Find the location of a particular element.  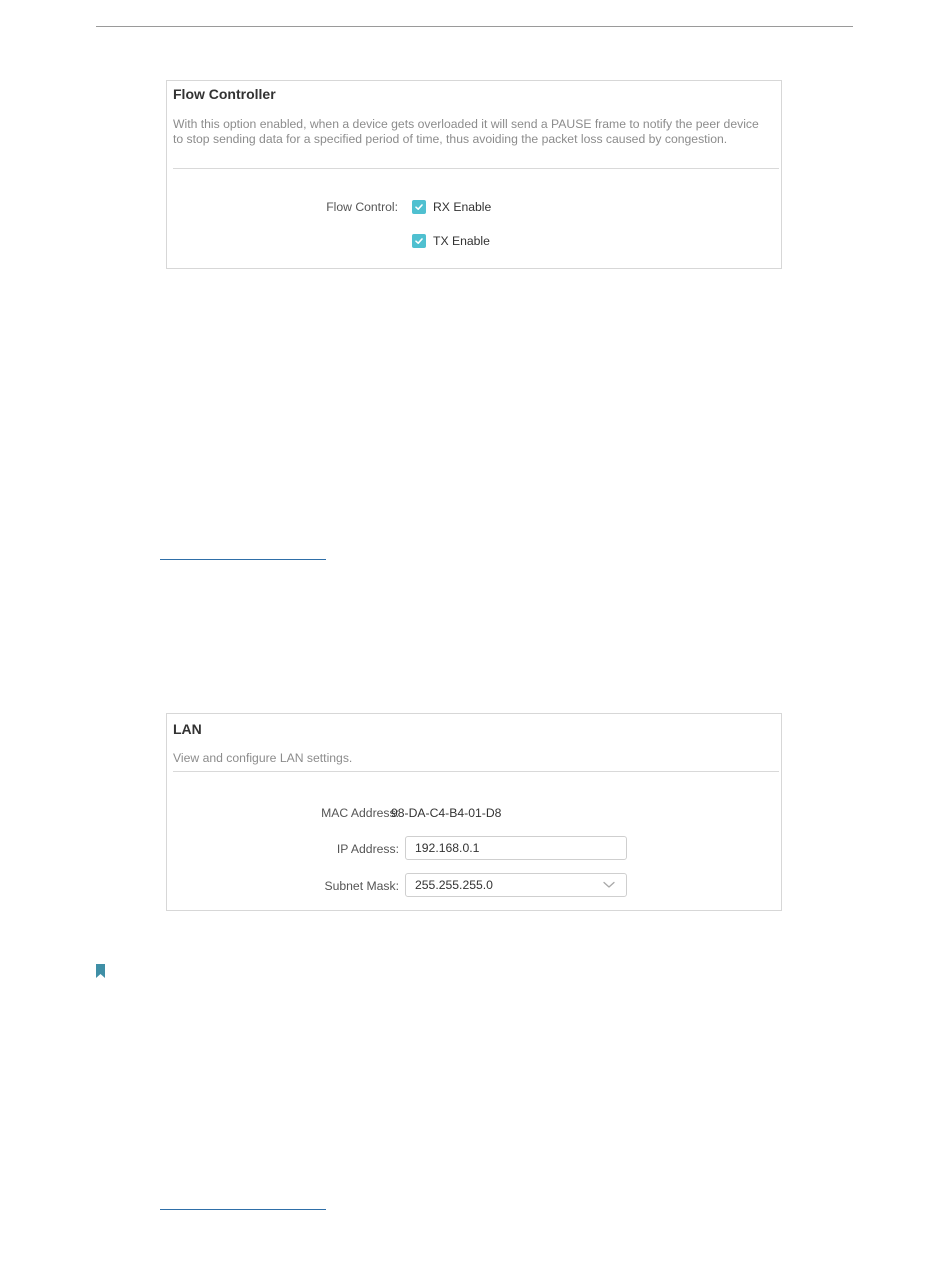

bookmark-icon is located at coordinates (100, 971).